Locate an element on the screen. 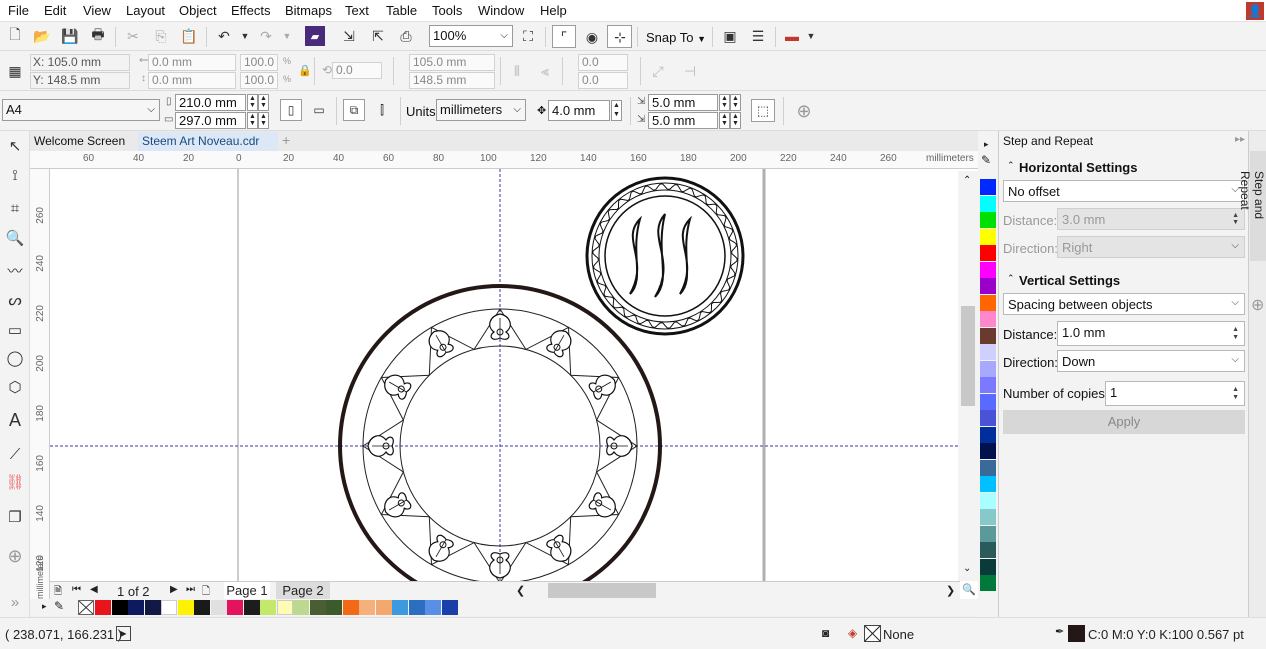  landscape-icon: ▭ is located at coordinates (319, 110).